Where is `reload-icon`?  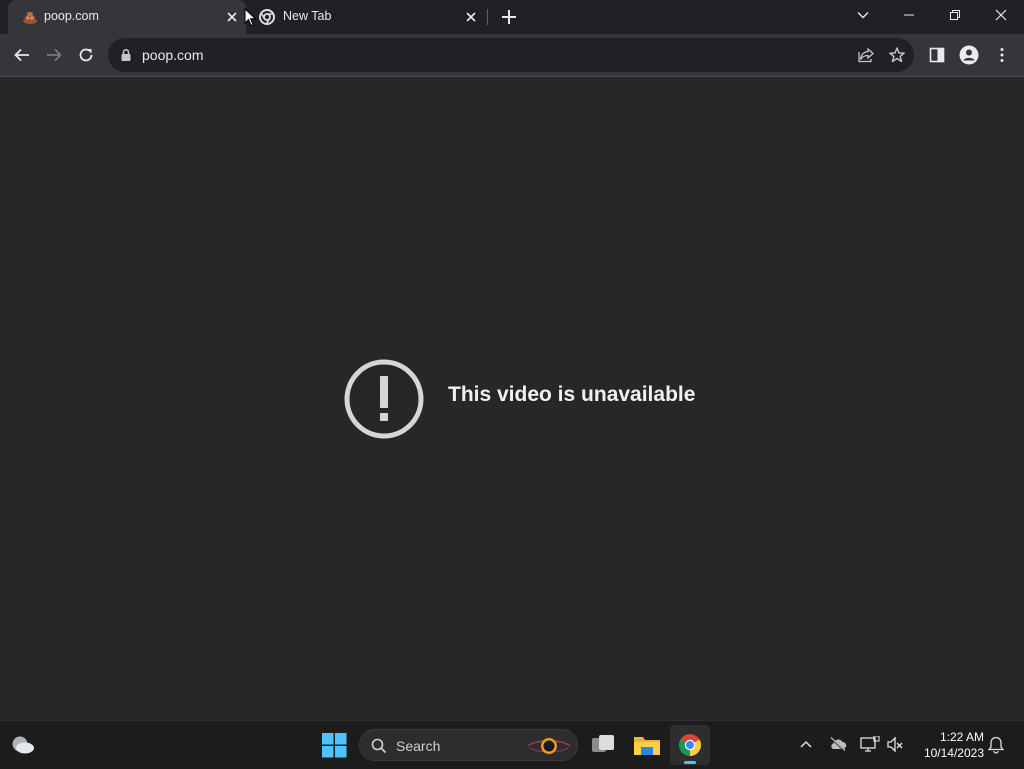 reload-icon is located at coordinates (86, 55).